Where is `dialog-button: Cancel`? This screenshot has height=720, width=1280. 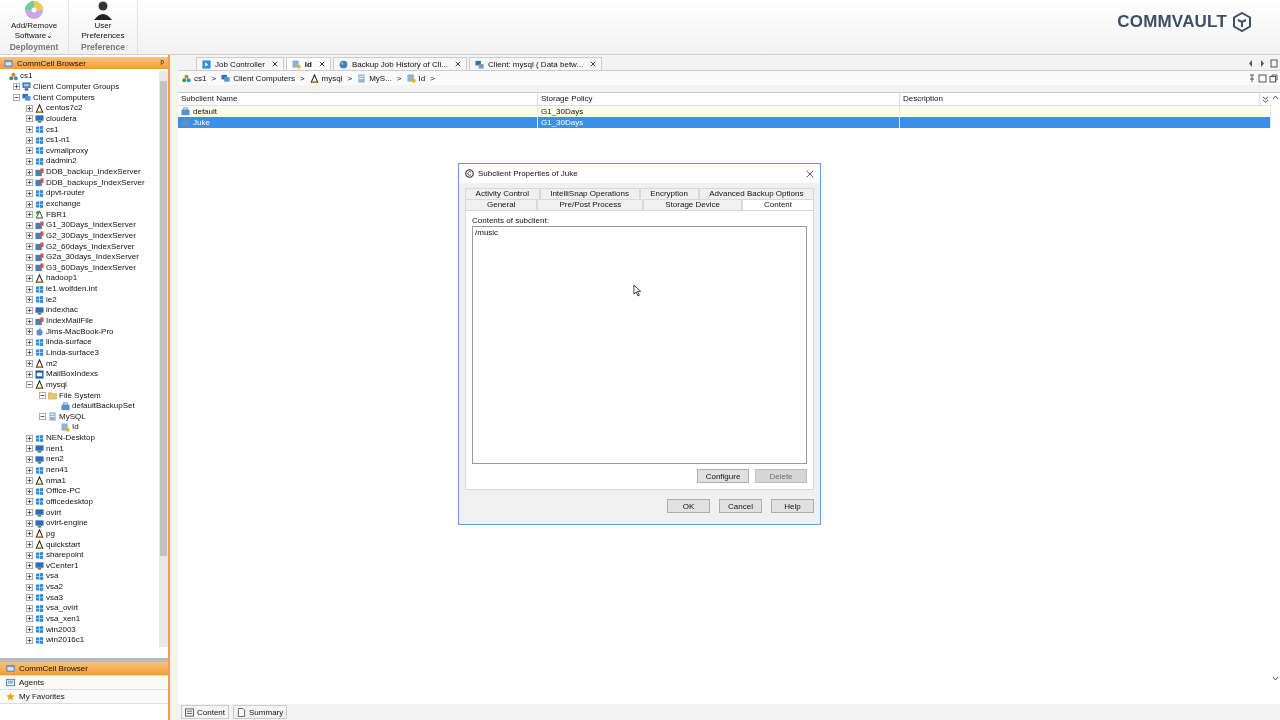 dialog-button: Cancel is located at coordinates (740, 506).